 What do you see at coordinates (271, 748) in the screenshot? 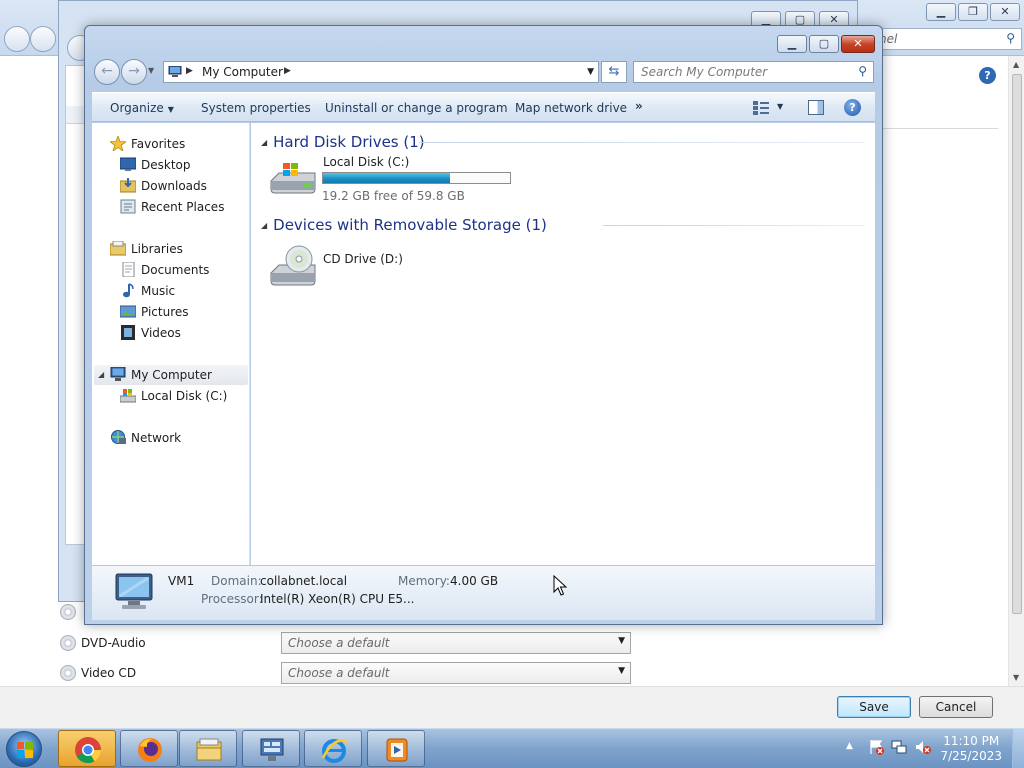
I see `taskbar-control-panel` at bounding box center [271, 748].